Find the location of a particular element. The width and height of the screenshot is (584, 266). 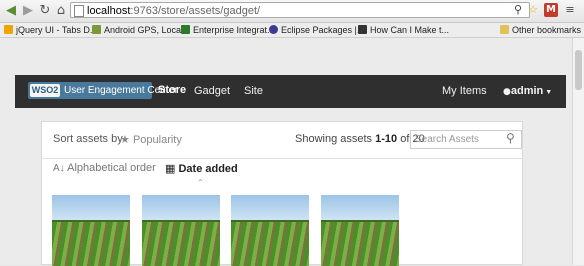

reload-icon: ↻ is located at coordinates (45, 11).